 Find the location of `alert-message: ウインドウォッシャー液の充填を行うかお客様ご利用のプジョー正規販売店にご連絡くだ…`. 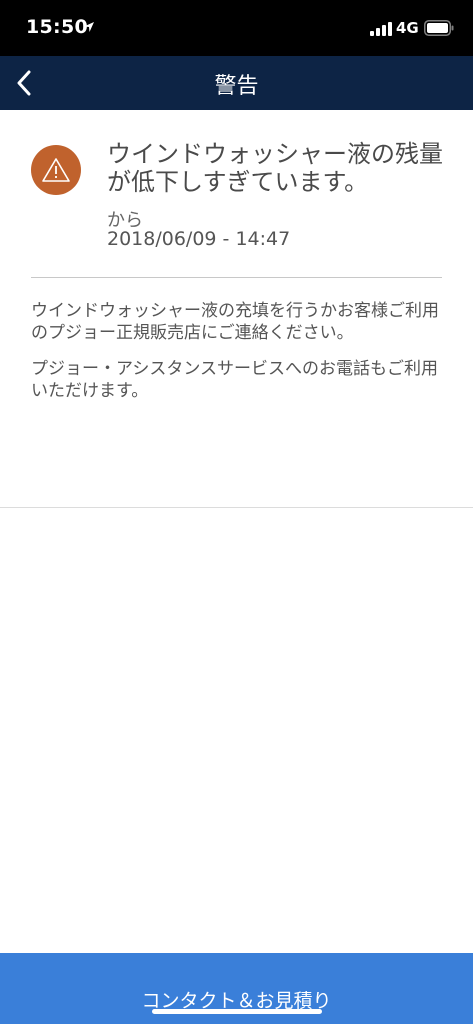

alert-message: ウインドウォッシャー液の充填を行うかお客様ご利用のプジョー正規販売店にご連絡くだ… is located at coordinates (237, 351).